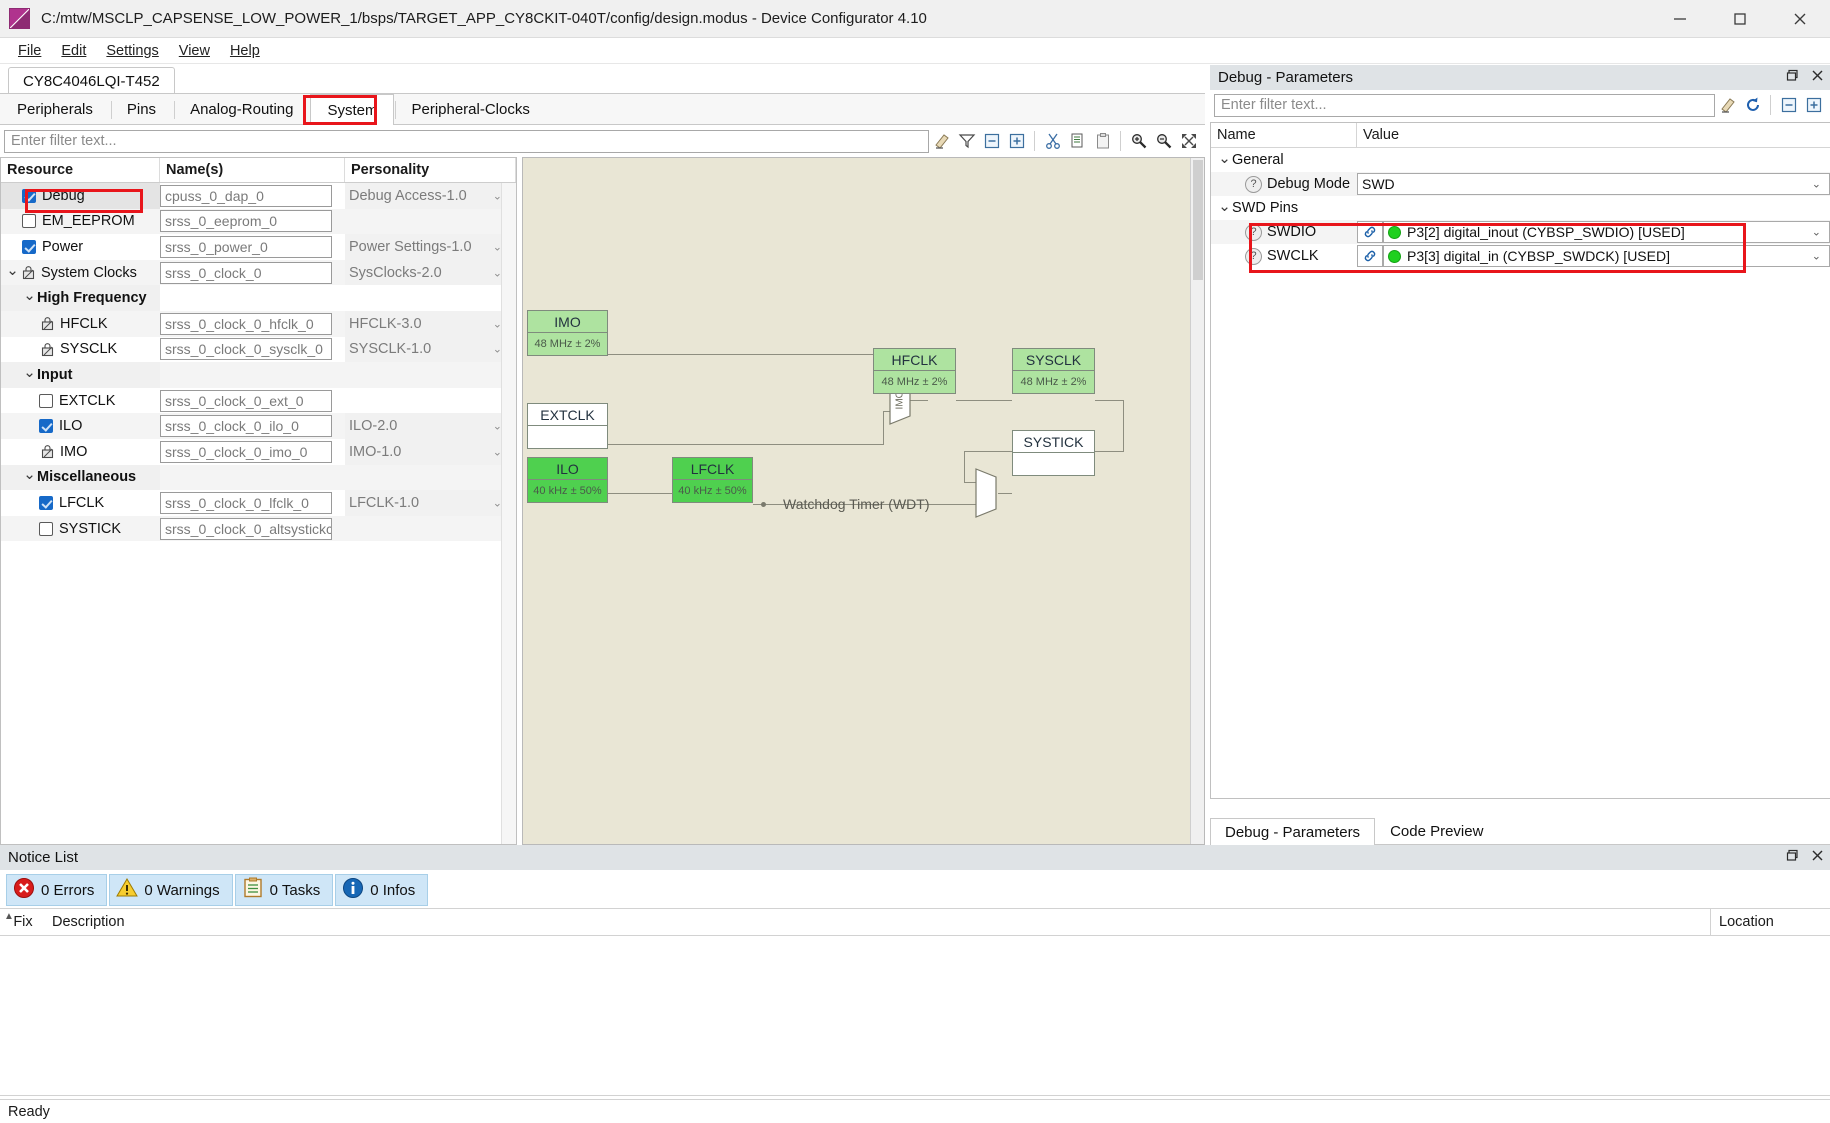 The height and width of the screenshot is (1123, 1830). I want to click on zoom-in-icon, so click(1138, 141).